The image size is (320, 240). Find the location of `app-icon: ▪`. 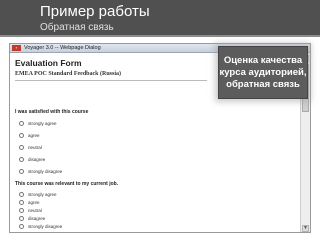

app-icon: ▪ is located at coordinates (16, 48).